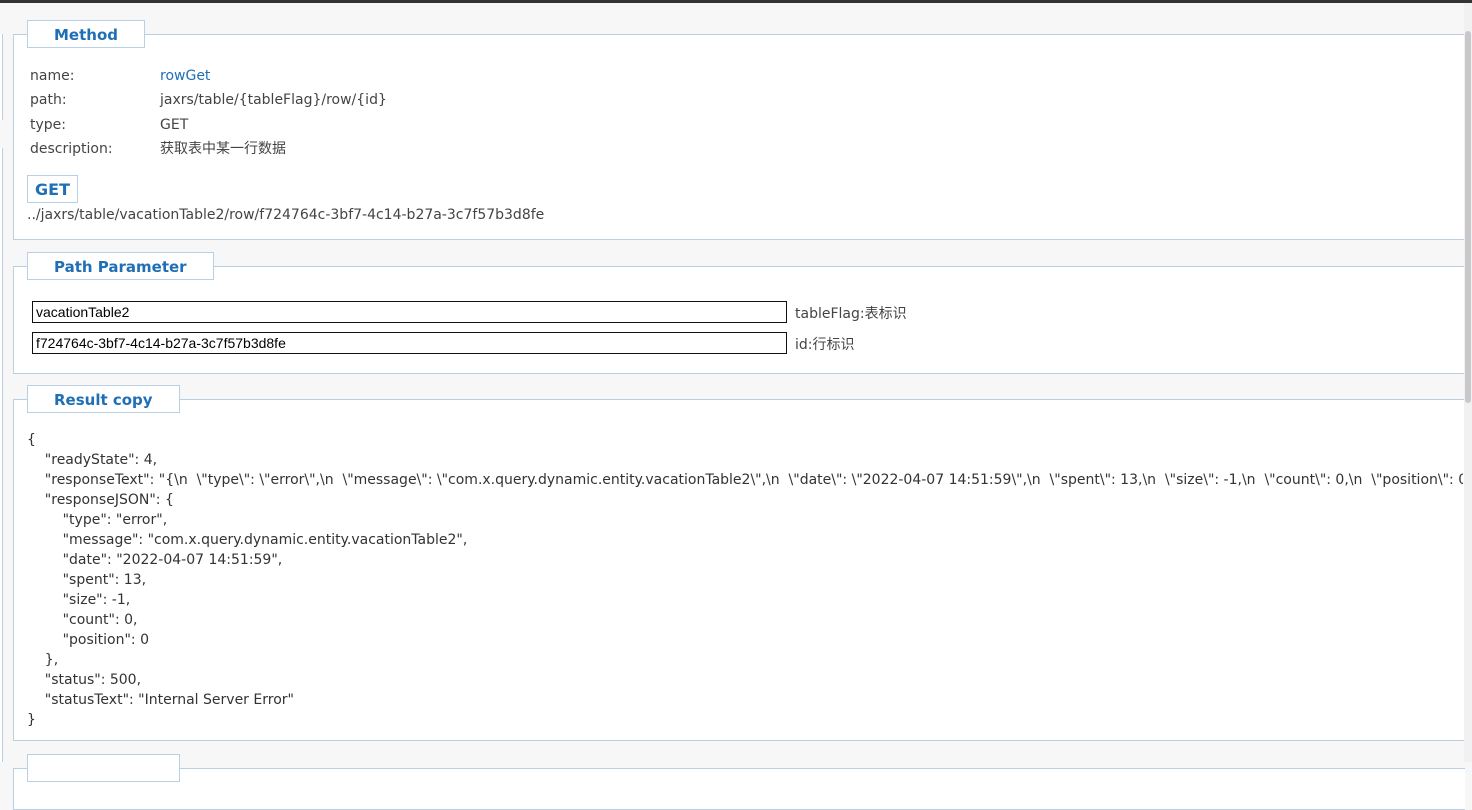  What do you see at coordinates (273, 100) in the screenshot?
I see `method-path-value: jaxrs/table/{tableFlag}/row/{id}` at bounding box center [273, 100].